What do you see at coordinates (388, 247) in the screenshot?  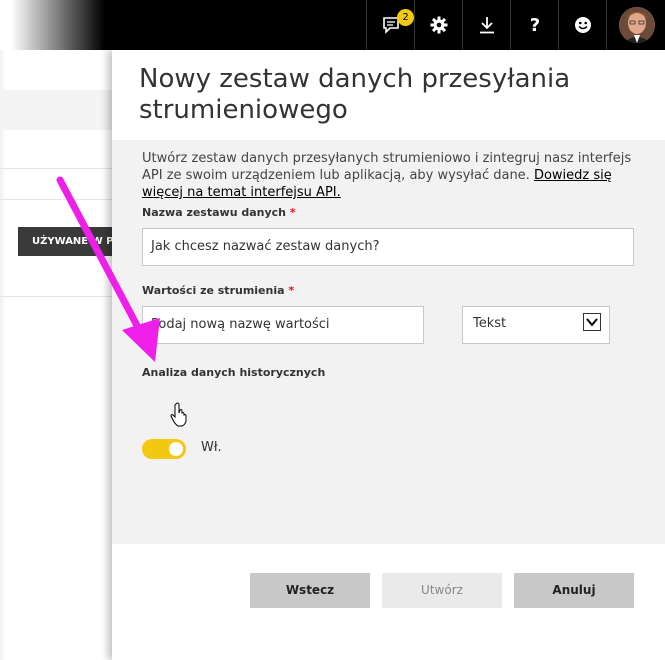 I see `dataset-name-input: Jak chcesz nazwać zestaw danych?` at bounding box center [388, 247].